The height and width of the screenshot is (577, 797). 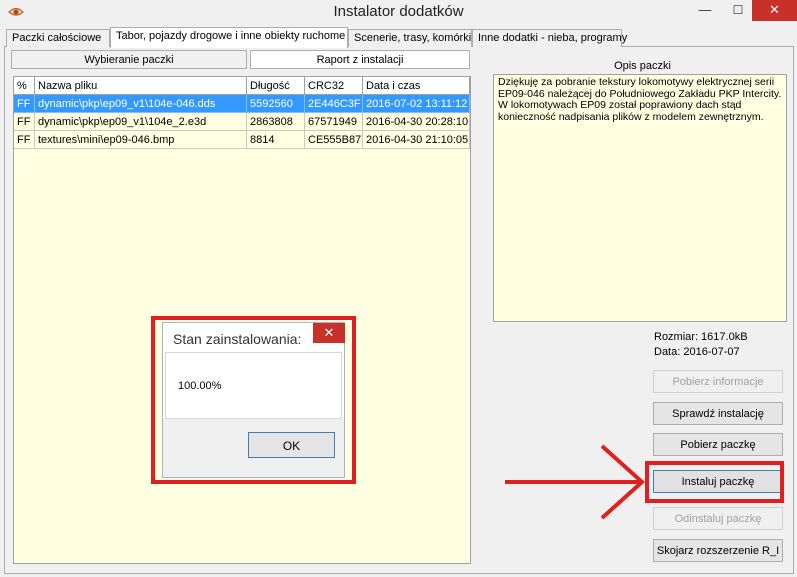 I want to click on description-label: Opis paczki, so click(x=642, y=66).